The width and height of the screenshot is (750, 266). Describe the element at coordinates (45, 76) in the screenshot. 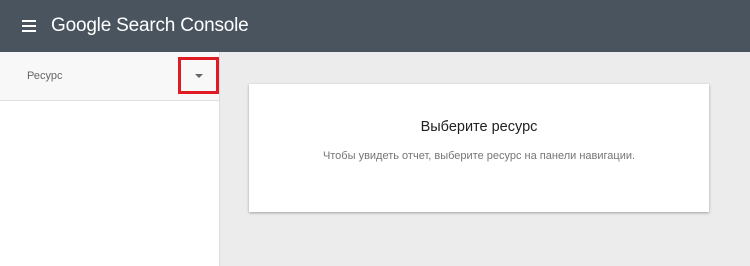

I see `resource-label: Ресурс` at that location.